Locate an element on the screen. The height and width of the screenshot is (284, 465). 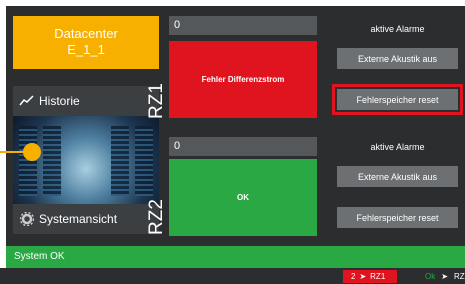
rz1-status-tile: Fehler Differenzstrom is located at coordinates (243, 79).